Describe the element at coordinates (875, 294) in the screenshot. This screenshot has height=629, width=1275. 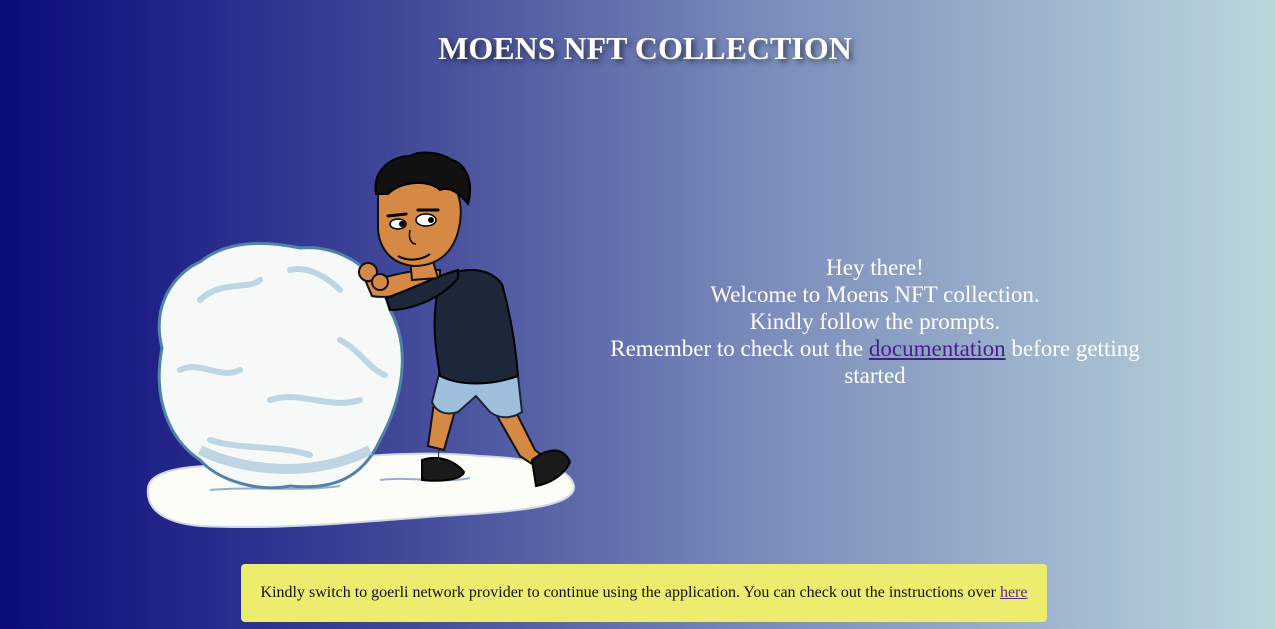
I see `welcome-line: Welcome to Moens NFT collection.` at that location.